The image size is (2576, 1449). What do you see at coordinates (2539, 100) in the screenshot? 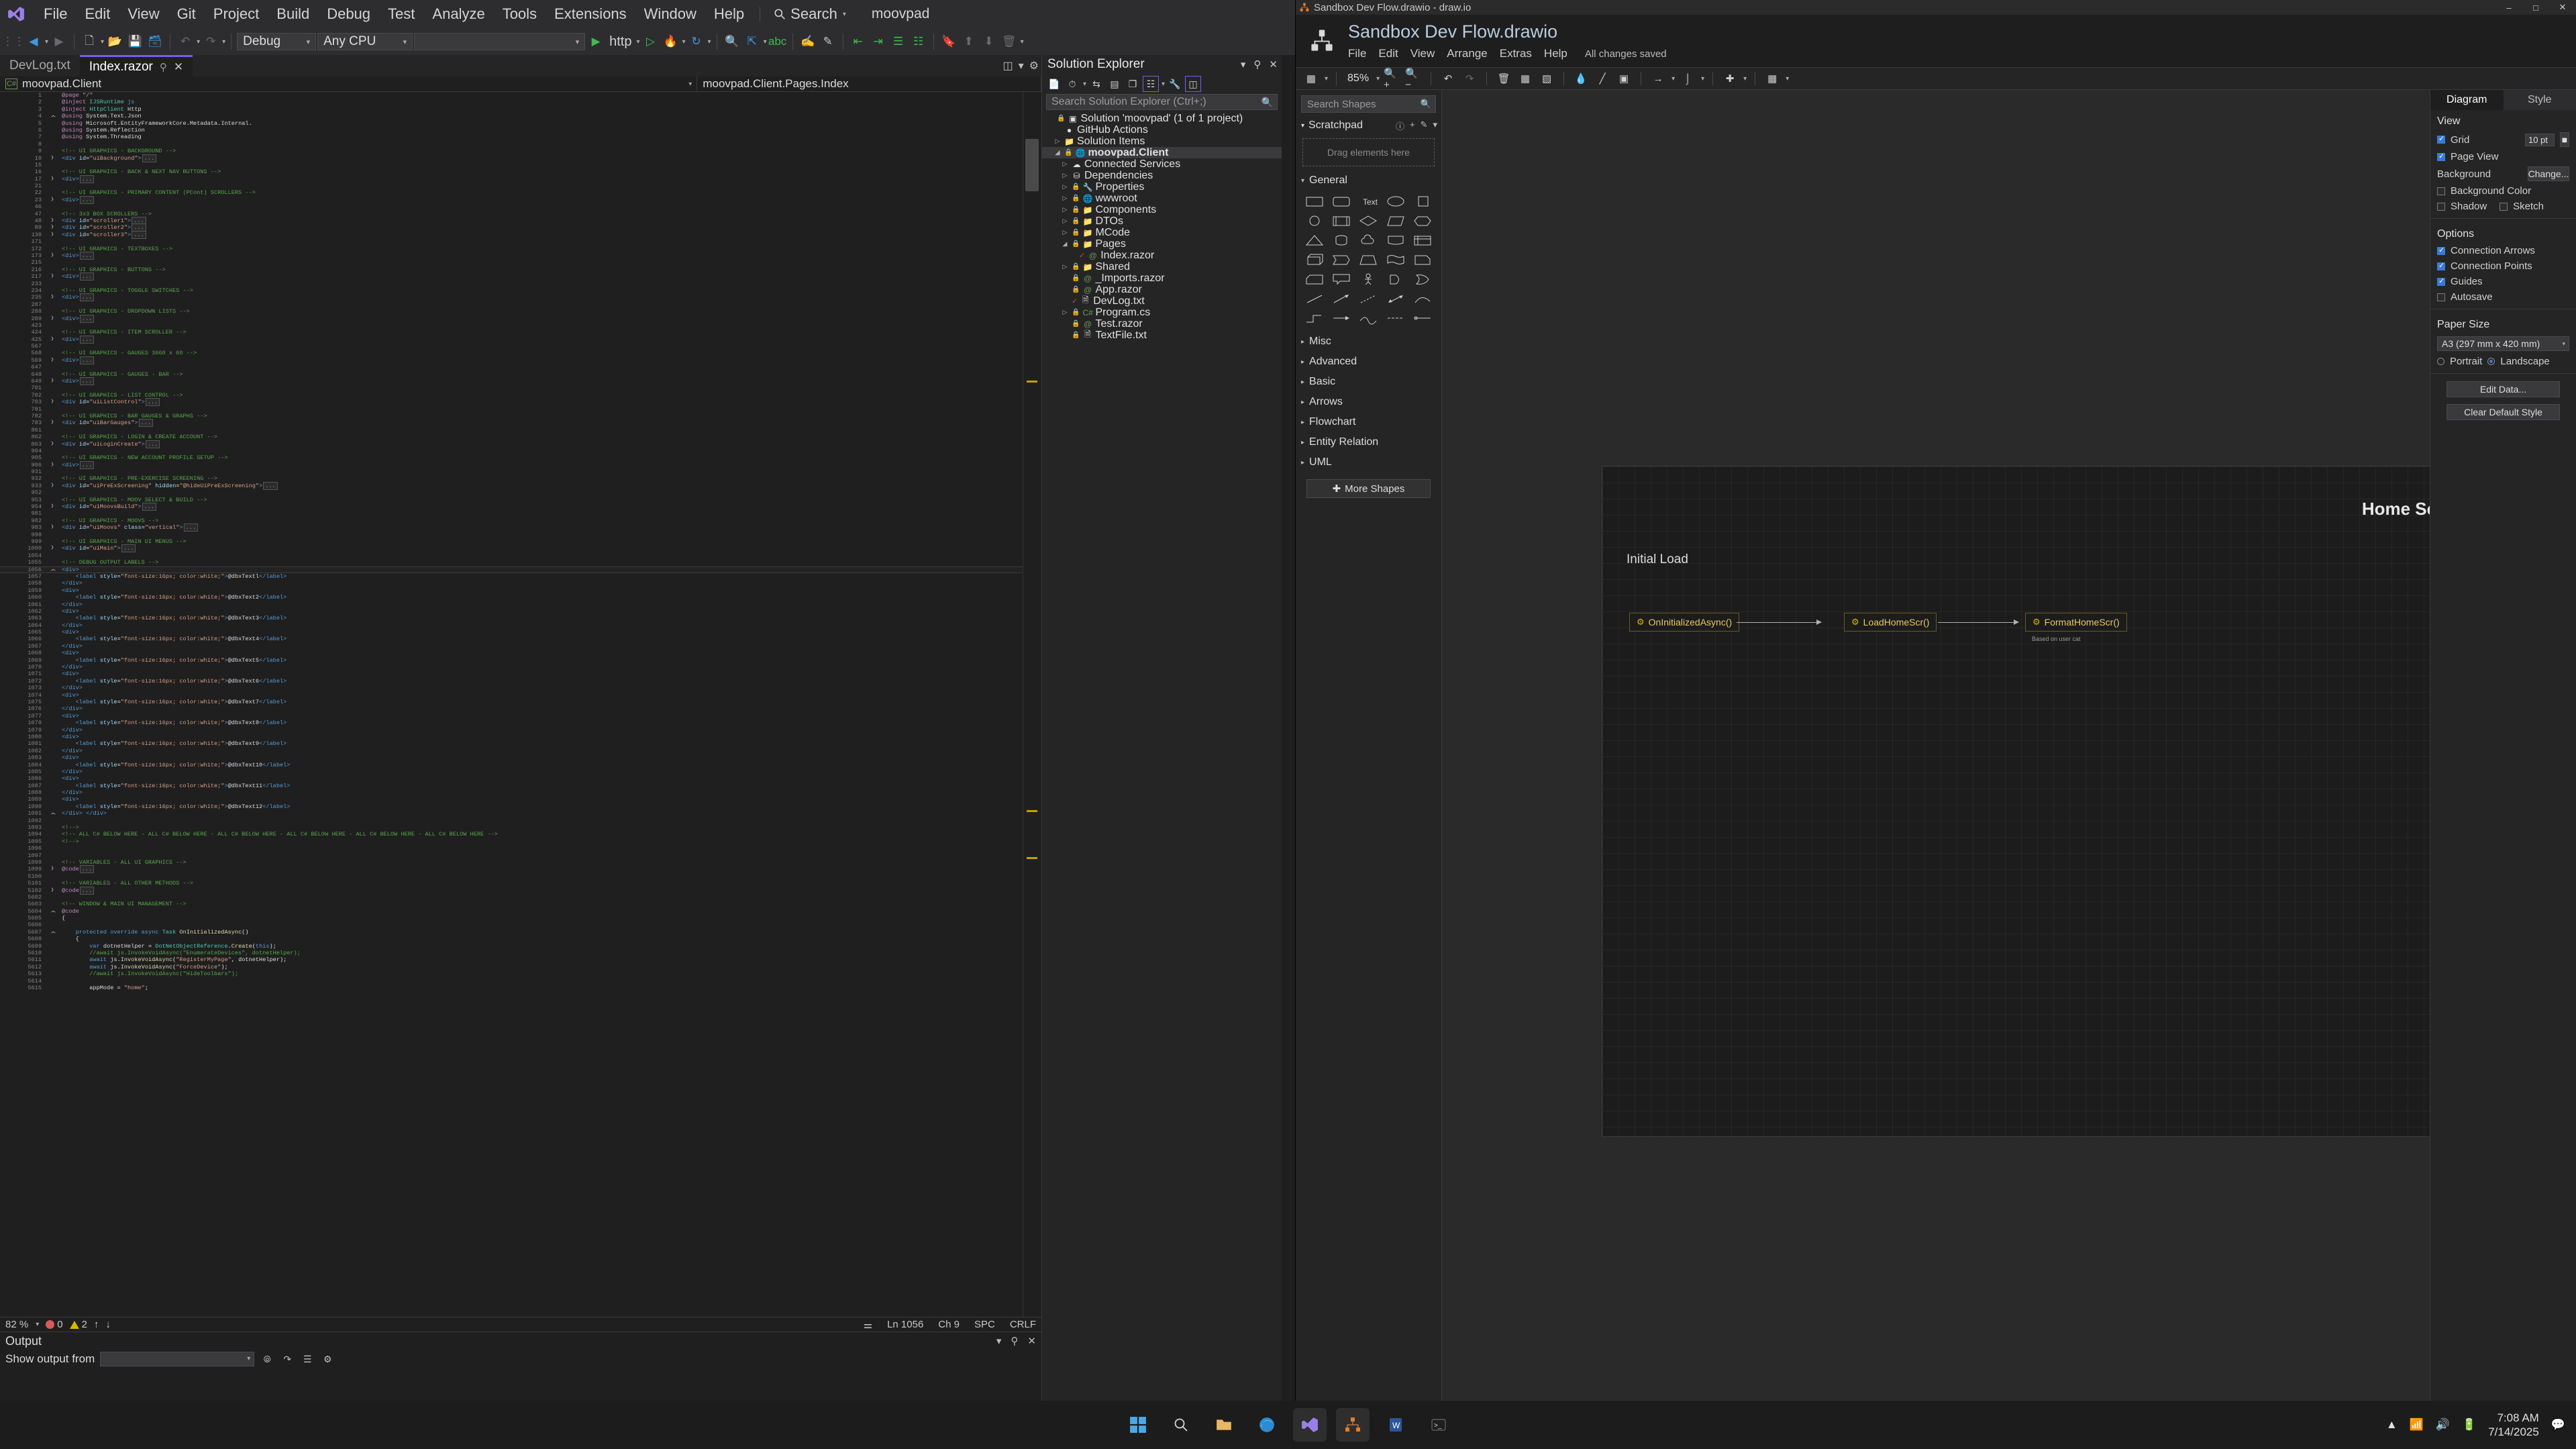
I see `tab-style: Style` at bounding box center [2539, 100].